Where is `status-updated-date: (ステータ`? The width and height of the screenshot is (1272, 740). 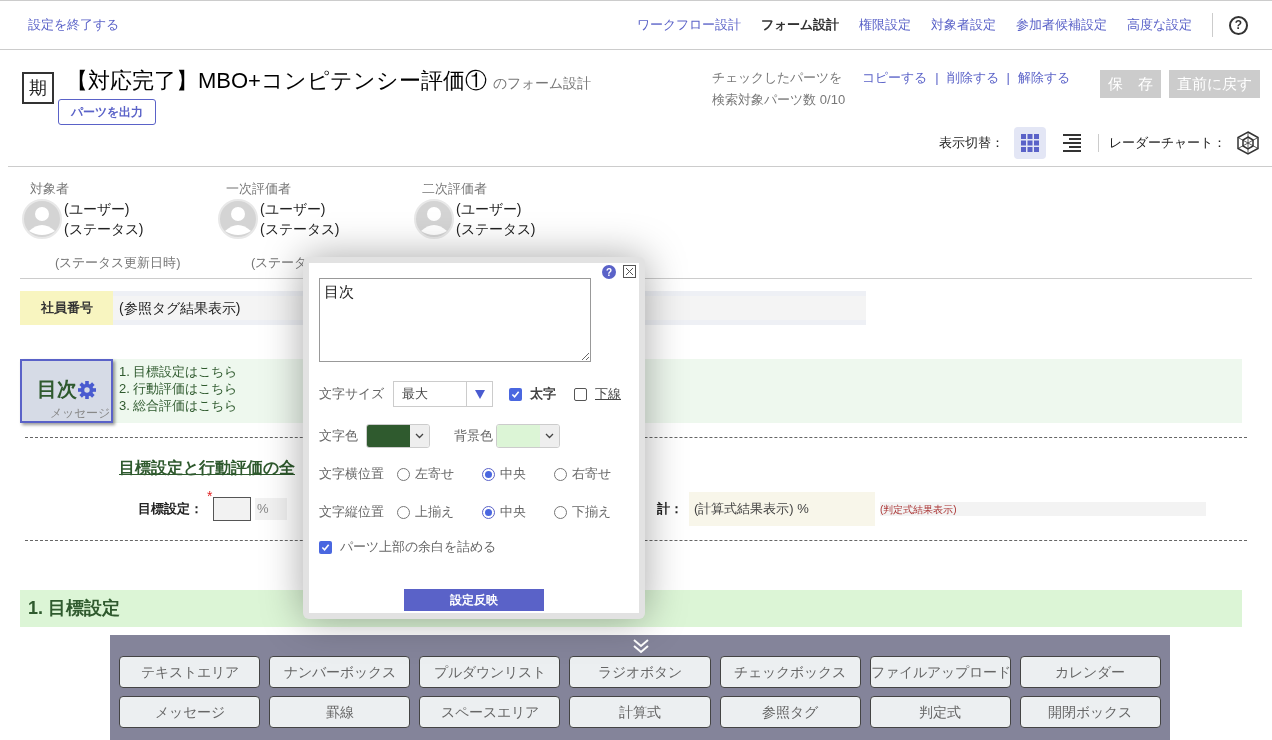
status-updated-date: (ステータ is located at coordinates (280, 262).